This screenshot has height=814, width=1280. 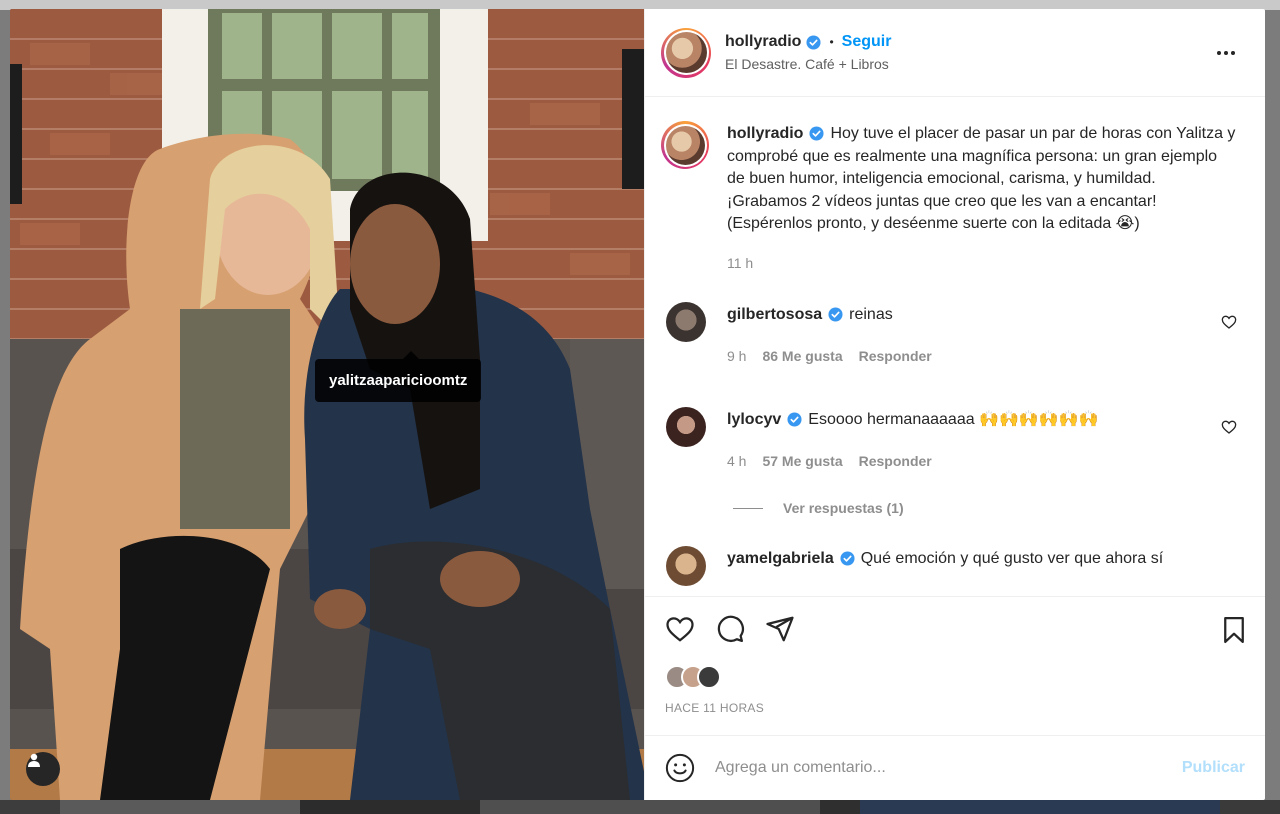 What do you see at coordinates (686, 52) in the screenshot?
I see `author-avatar` at bounding box center [686, 52].